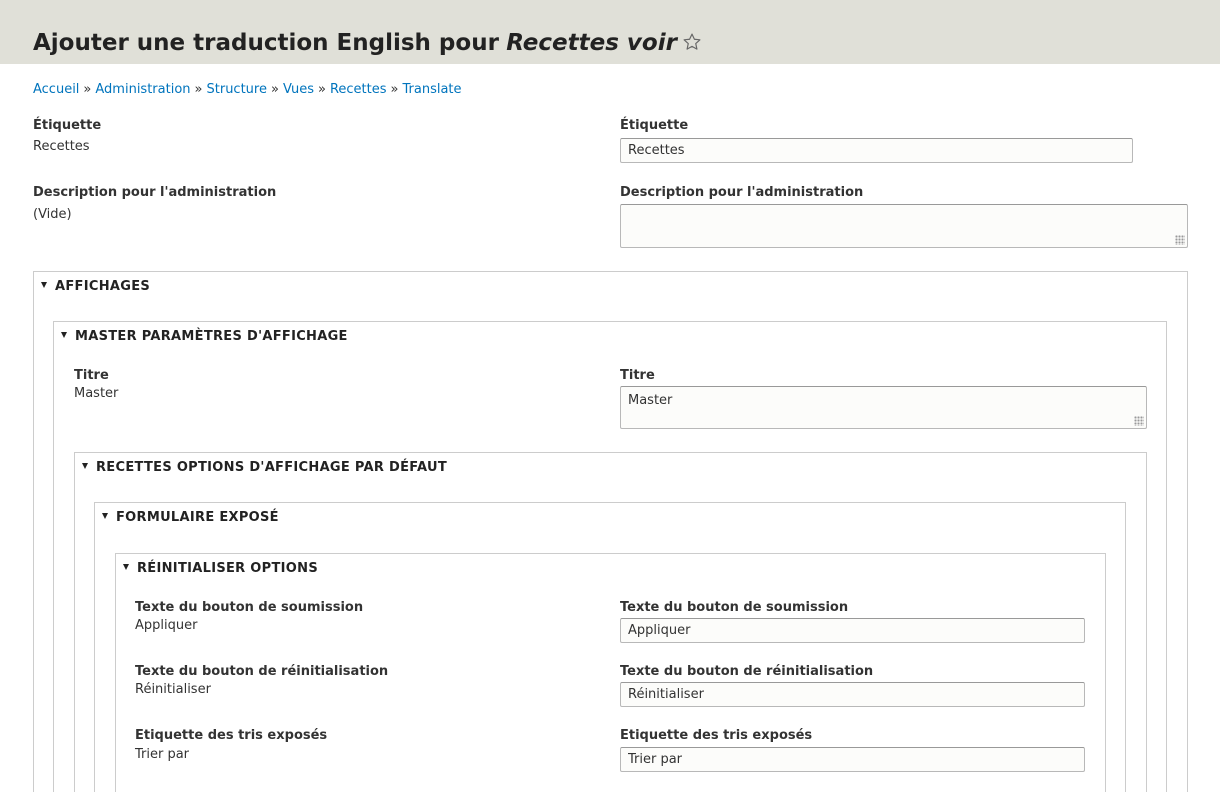  I want to click on master-title-label: Titre, so click(91, 375).